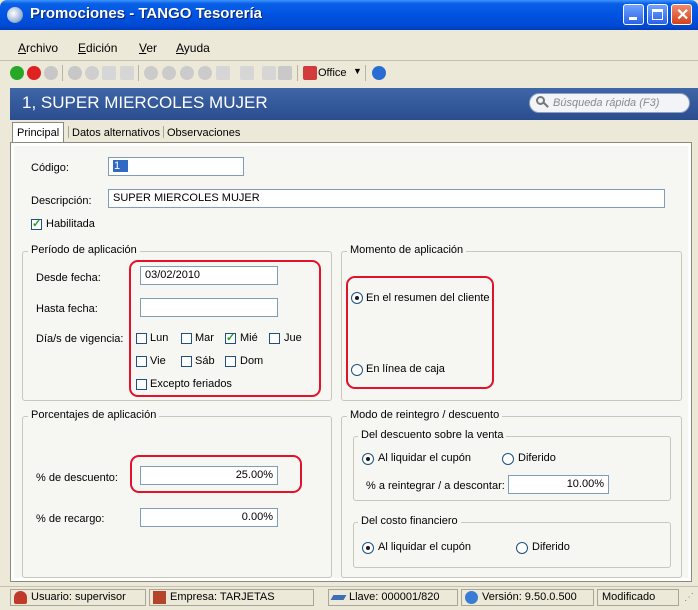  Describe the element at coordinates (420, 332) in the screenshot. I see `highlight-momento` at that location.